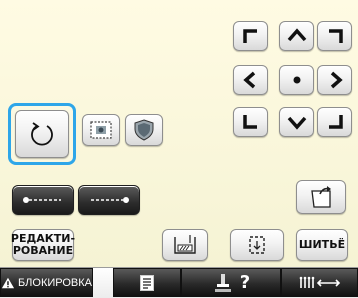  Describe the element at coordinates (54, 282) in the screenshot. I see `lock-label: БЛОКИРОВКА` at that location.